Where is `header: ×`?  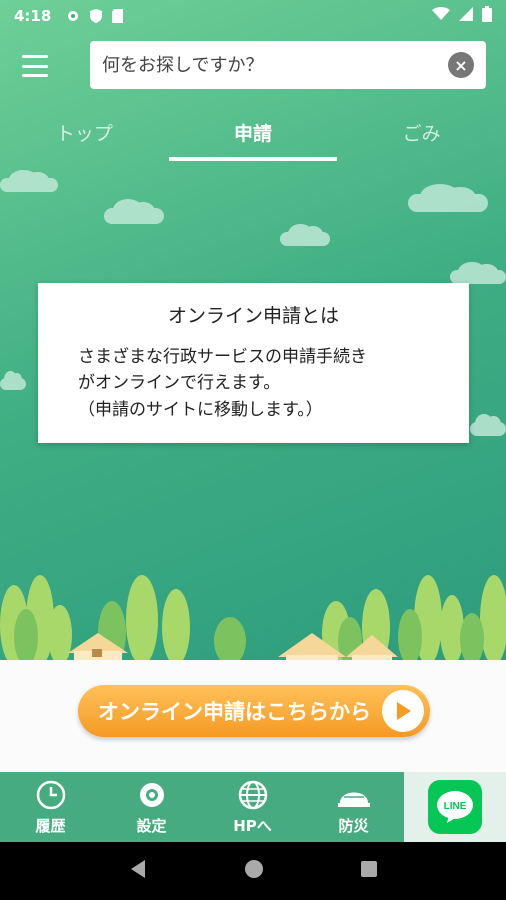 header: × is located at coordinates (253, 66).